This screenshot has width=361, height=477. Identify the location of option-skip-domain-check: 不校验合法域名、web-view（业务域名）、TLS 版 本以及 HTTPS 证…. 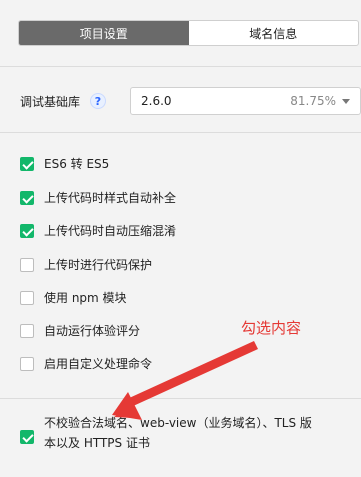
(185, 433).